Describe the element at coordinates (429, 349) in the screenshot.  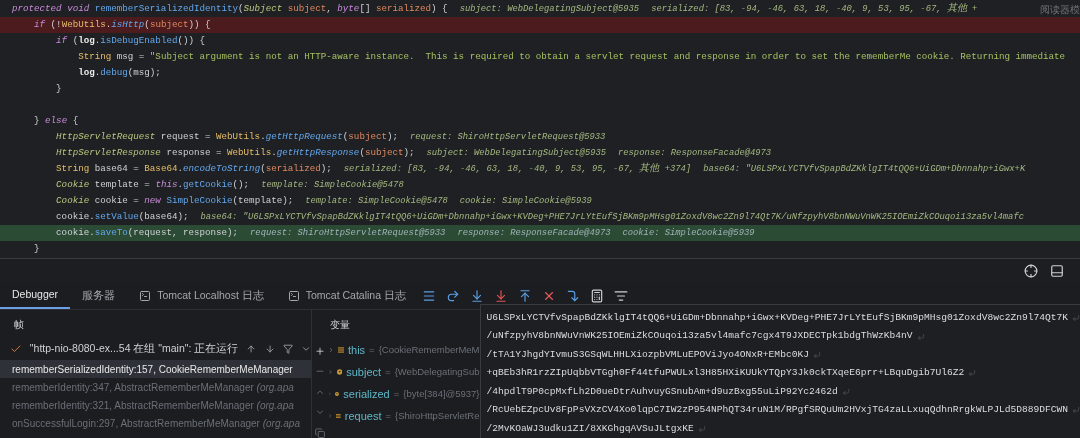
I see `variable-value: {CookieRememberMeM` at that location.